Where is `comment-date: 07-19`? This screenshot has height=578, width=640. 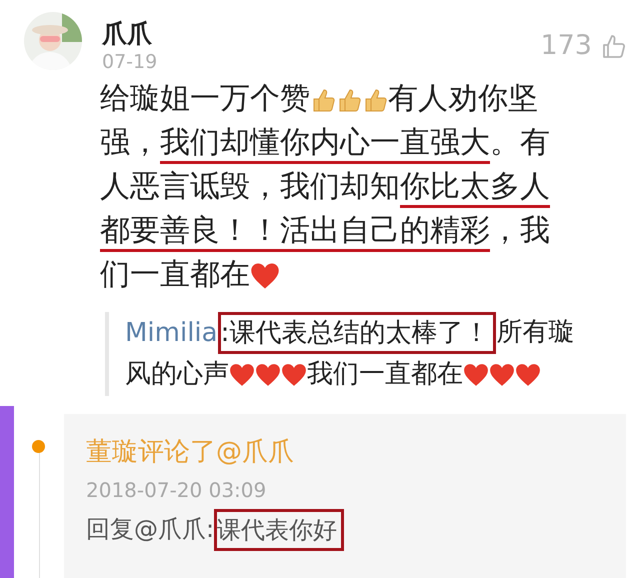
comment-date: 07-19 is located at coordinates (130, 62).